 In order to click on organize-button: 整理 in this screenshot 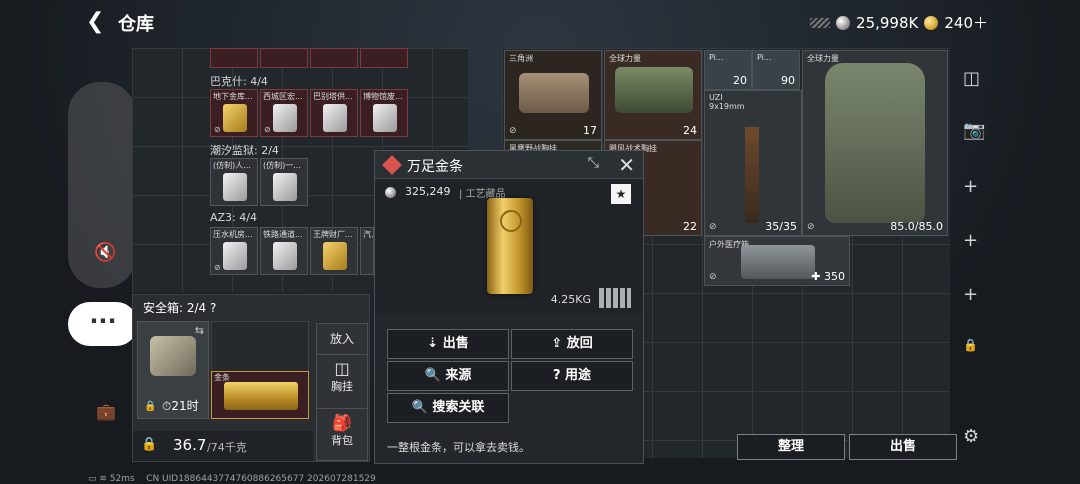, I will do `click(791, 447)`.